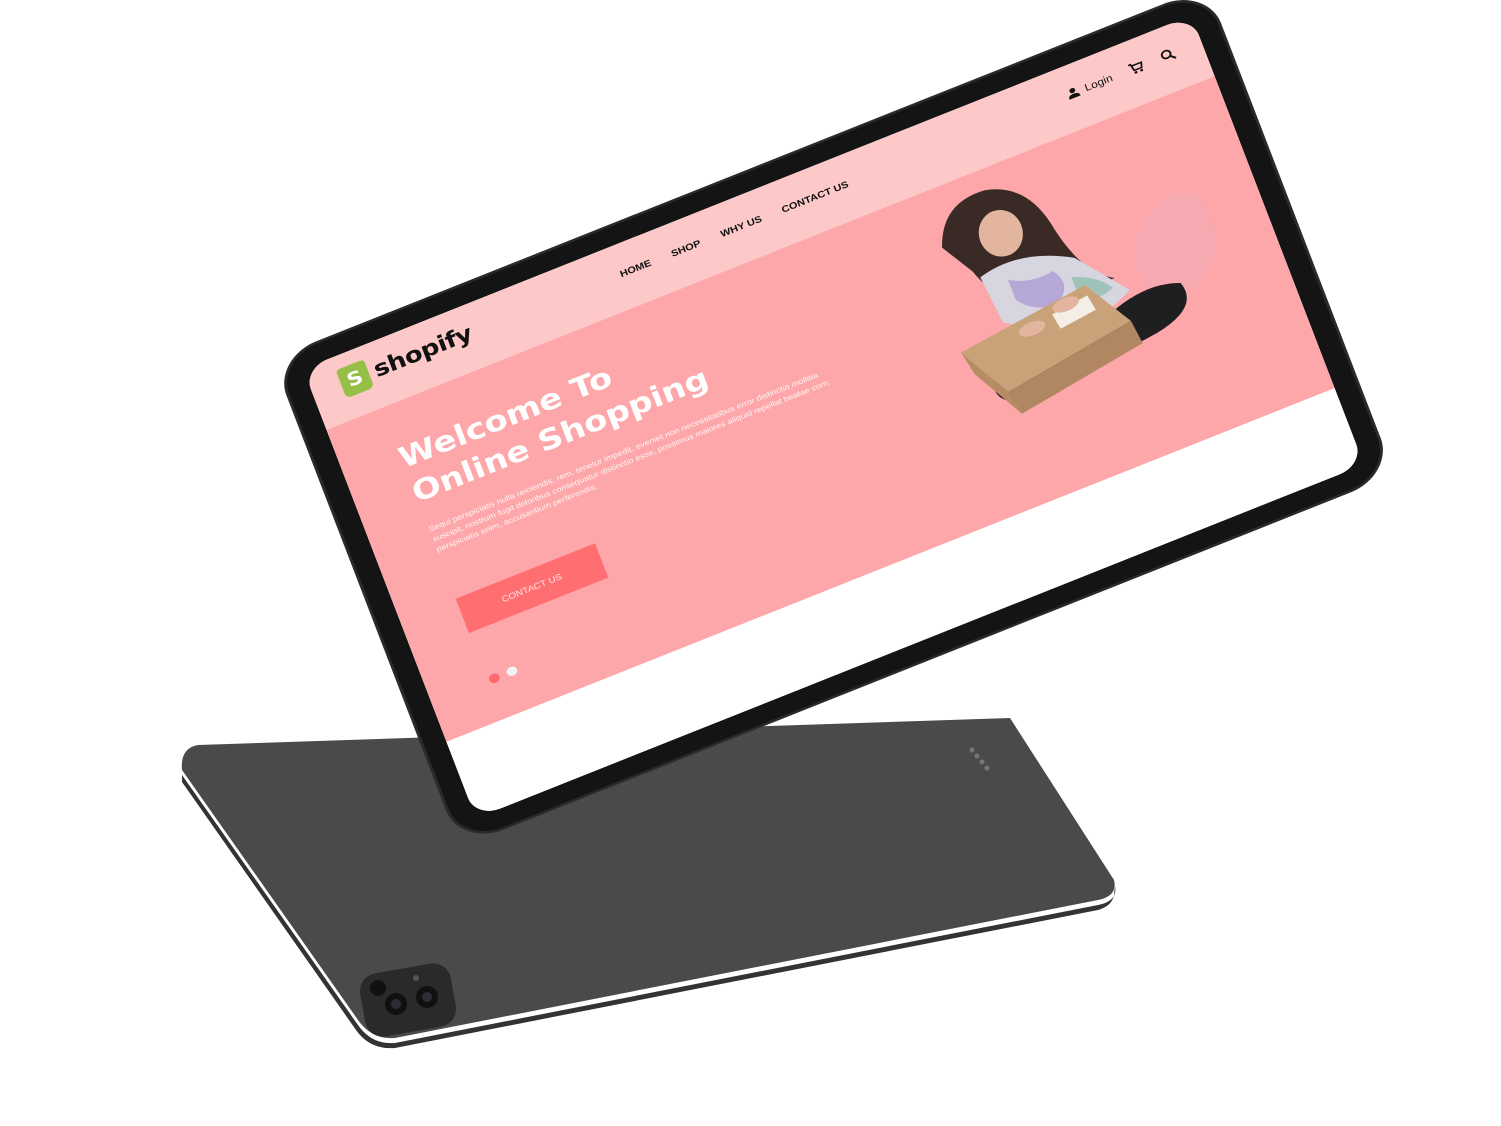 Image resolution: width=1501 pixels, height=1126 pixels. What do you see at coordinates (1098, 82) in the screenshot?
I see `login-label: Login` at bounding box center [1098, 82].